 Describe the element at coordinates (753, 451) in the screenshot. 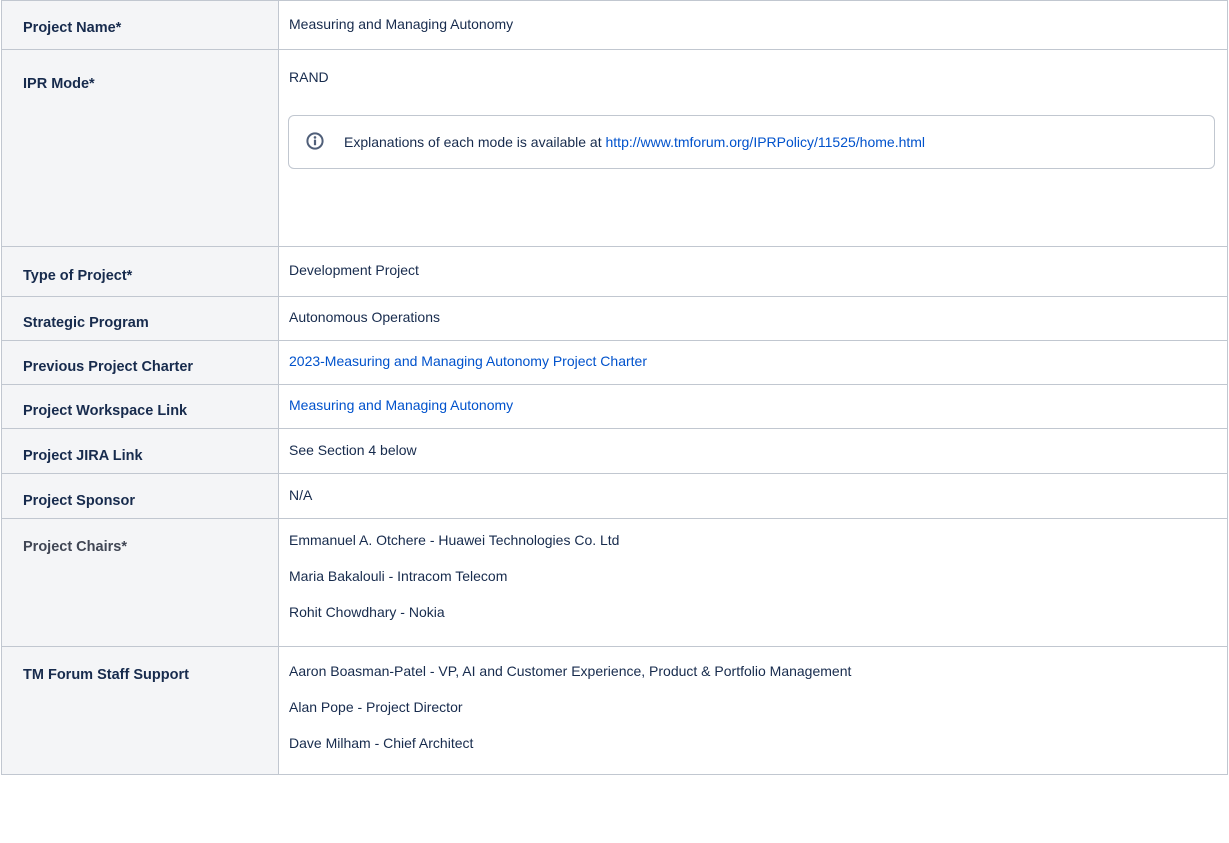

I see `row-value-jira-link: See Section 4 below` at that location.